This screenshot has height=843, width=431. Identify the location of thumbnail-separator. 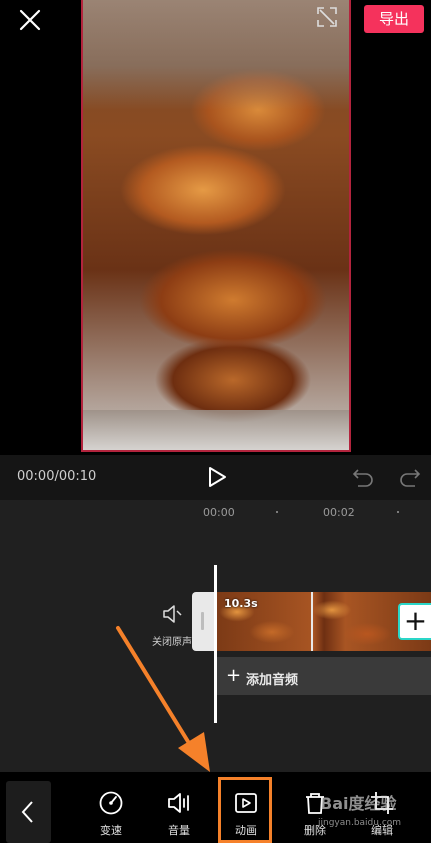
(312, 621).